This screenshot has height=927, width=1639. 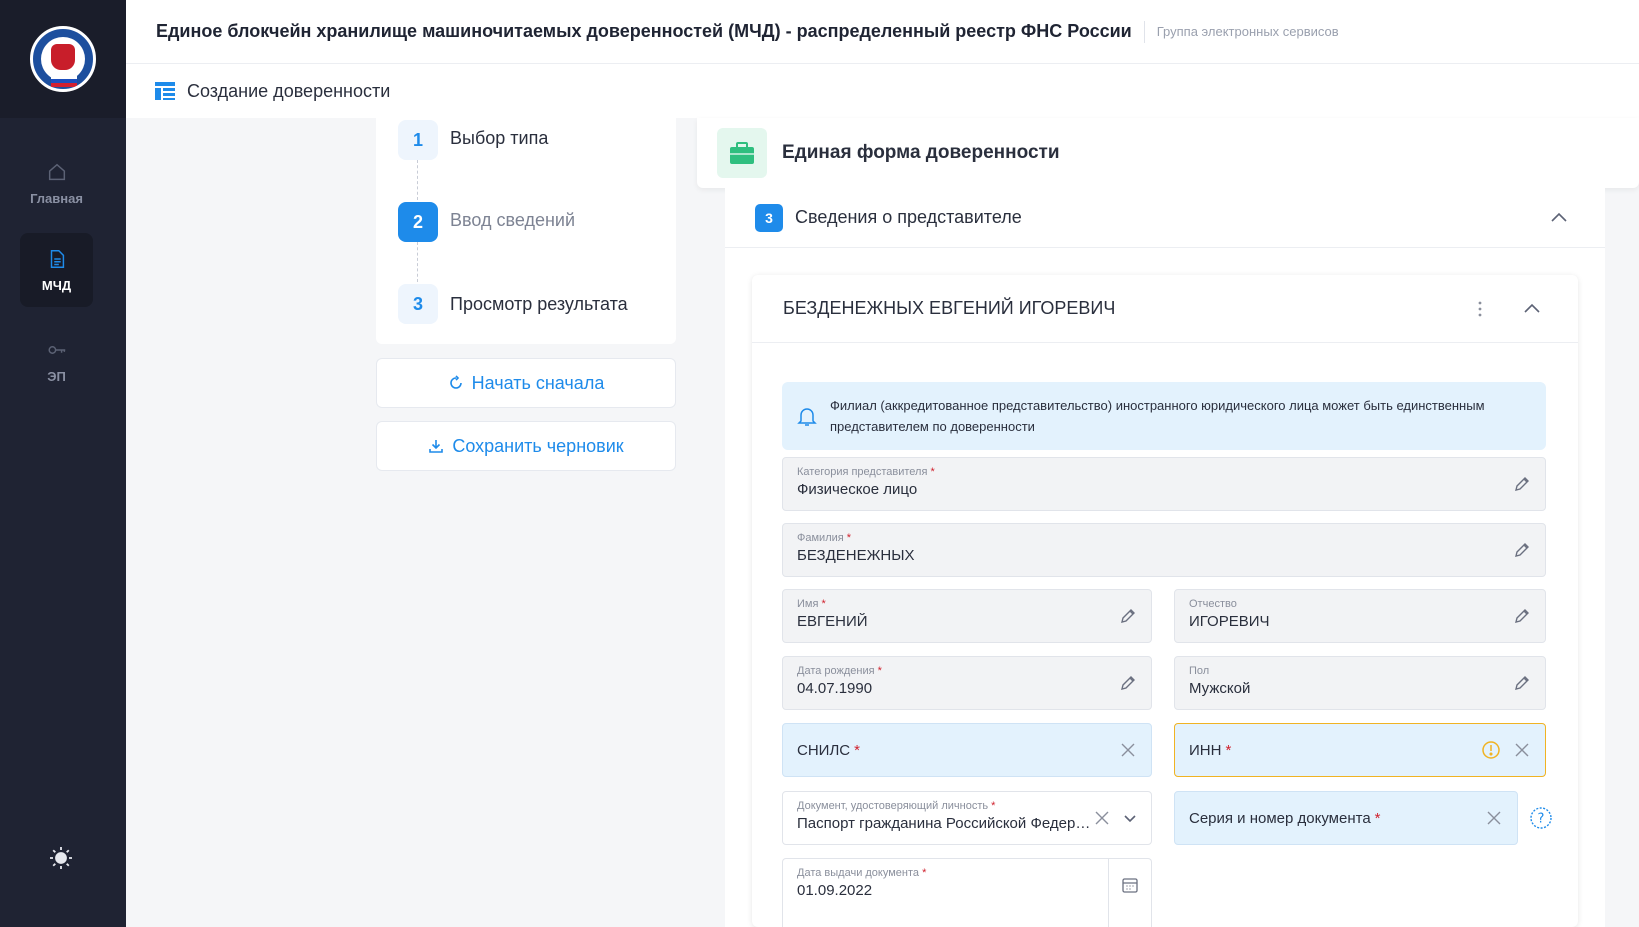 What do you see at coordinates (862, 472) in the screenshot?
I see `category-label: Категория представителя` at bounding box center [862, 472].